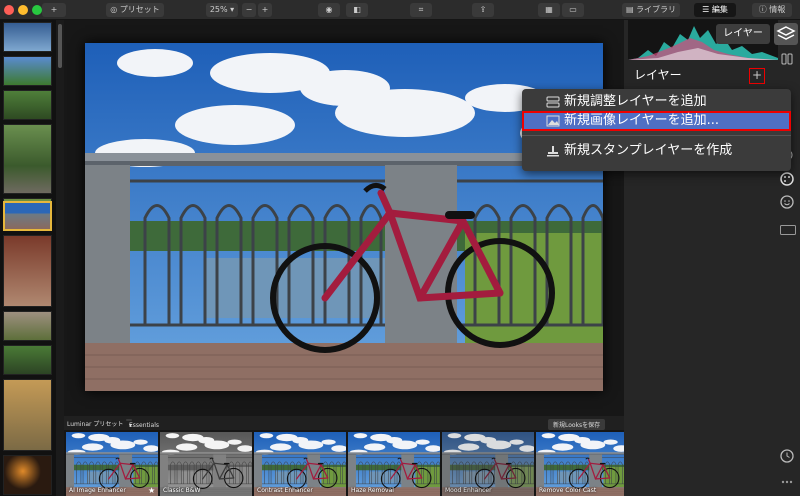  Describe the element at coordinates (95, 424) in the screenshot. I see `presets-bar-label: Luminar プリセット` at that location.